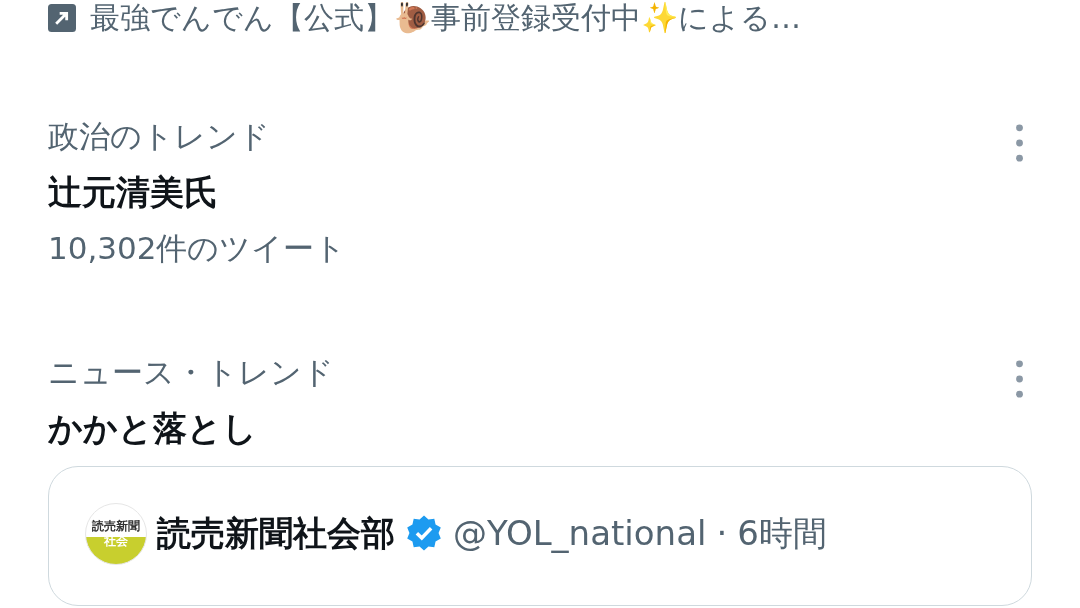 The width and height of the screenshot is (1080, 608). Describe the element at coordinates (191, 428) in the screenshot. I see `trend-title: かかと落とし` at that location.